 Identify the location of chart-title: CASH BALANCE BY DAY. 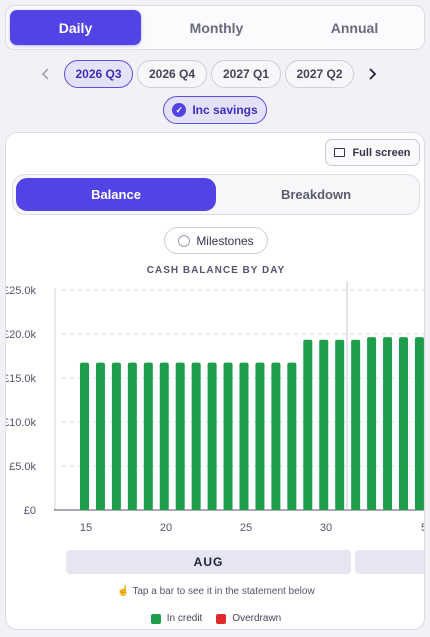
(216, 270).